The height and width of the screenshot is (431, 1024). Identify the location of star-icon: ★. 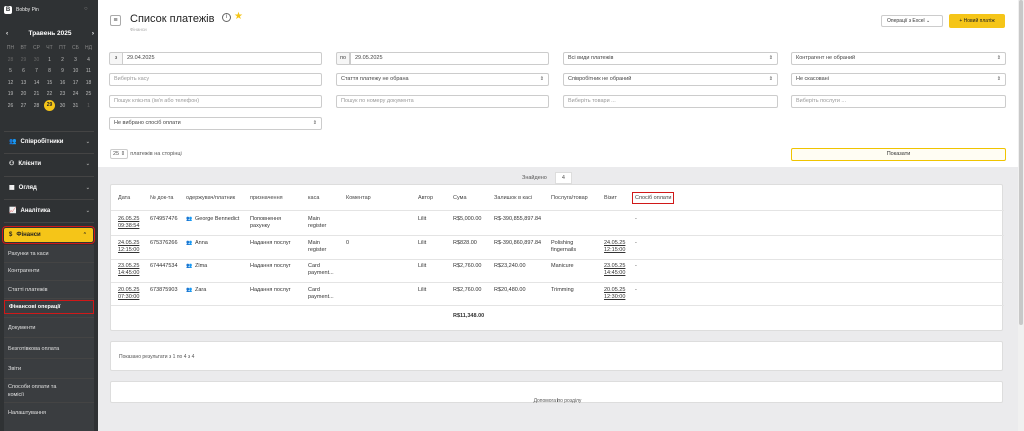
(238, 16).